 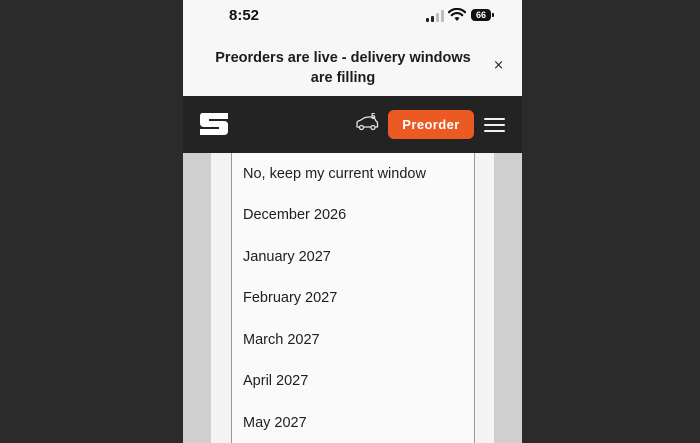 What do you see at coordinates (355, 423) in the screenshot?
I see `dropdown-option: May 2027` at bounding box center [355, 423].